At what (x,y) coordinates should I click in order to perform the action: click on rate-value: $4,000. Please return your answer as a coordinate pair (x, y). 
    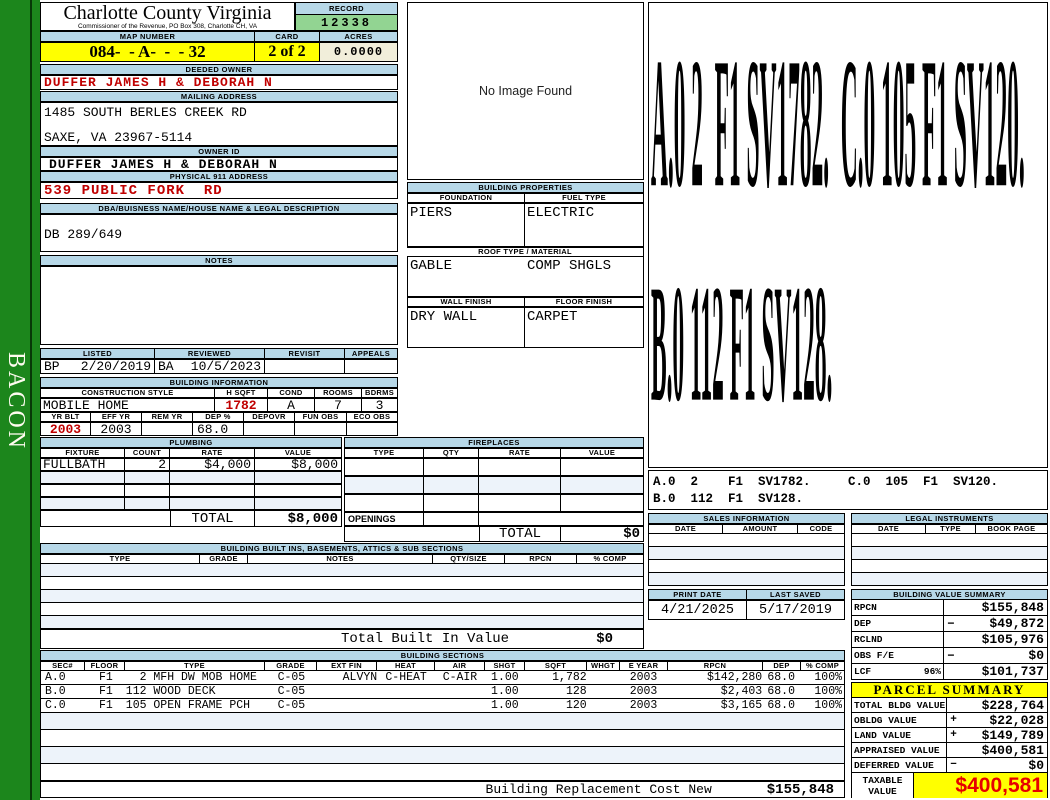
    Looking at the image, I should click on (212, 464).